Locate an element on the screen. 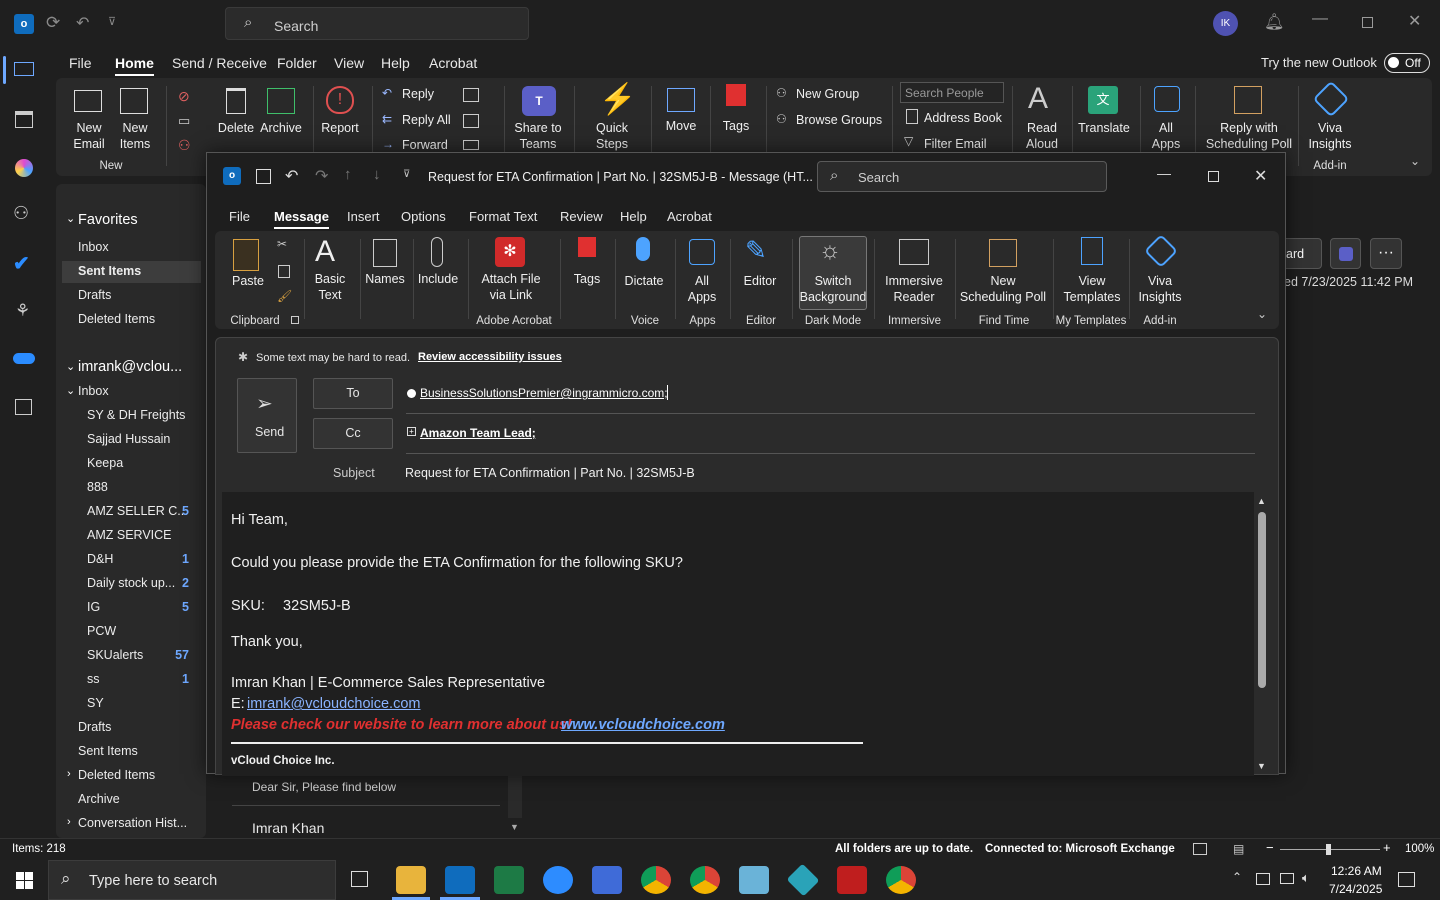 This screenshot has width=1440, height=900. compose-tab-options: Options is located at coordinates (423, 216).